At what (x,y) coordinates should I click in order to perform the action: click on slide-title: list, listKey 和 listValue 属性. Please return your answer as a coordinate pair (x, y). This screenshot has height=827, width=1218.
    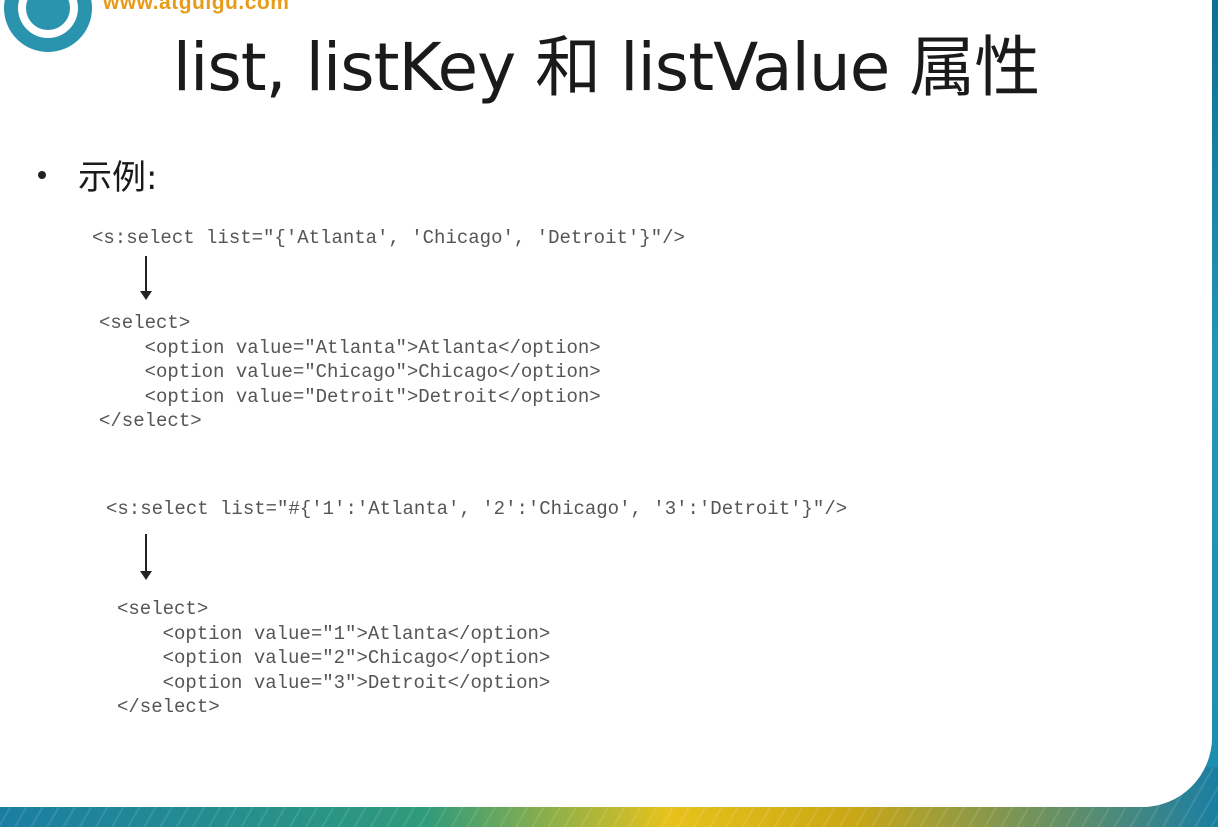
    Looking at the image, I should click on (606, 67).